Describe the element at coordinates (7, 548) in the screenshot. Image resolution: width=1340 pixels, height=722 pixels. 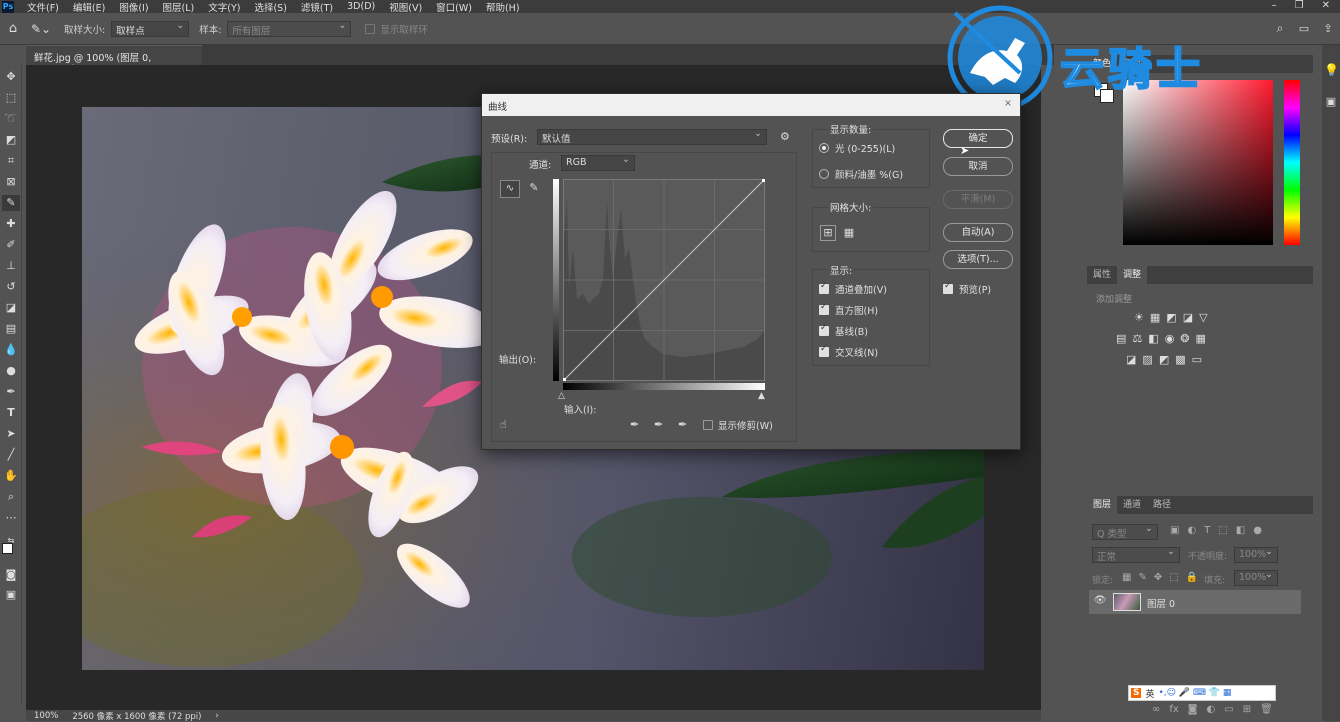
I see `foreground-color-swatch` at that location.